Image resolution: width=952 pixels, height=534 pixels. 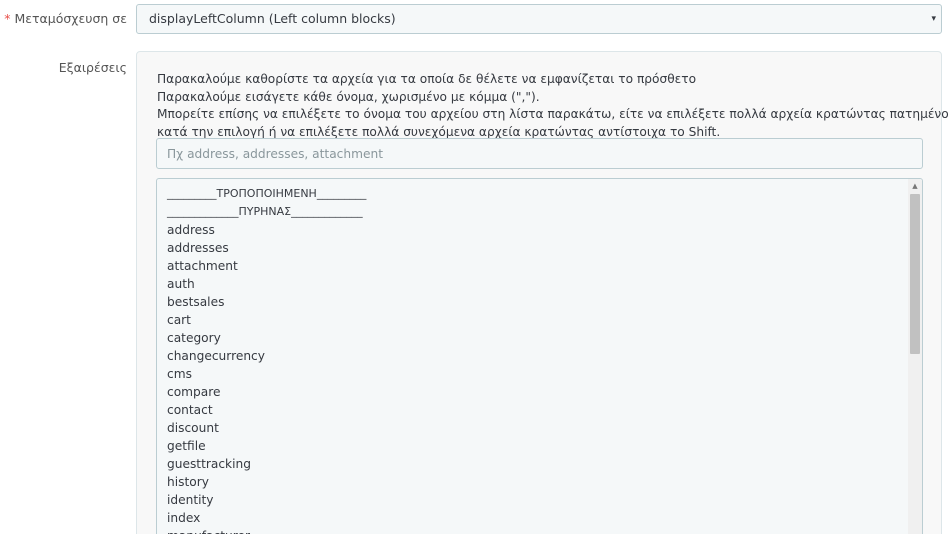 I want to click on list-item: manufacturer, so click(x=544, y=530).